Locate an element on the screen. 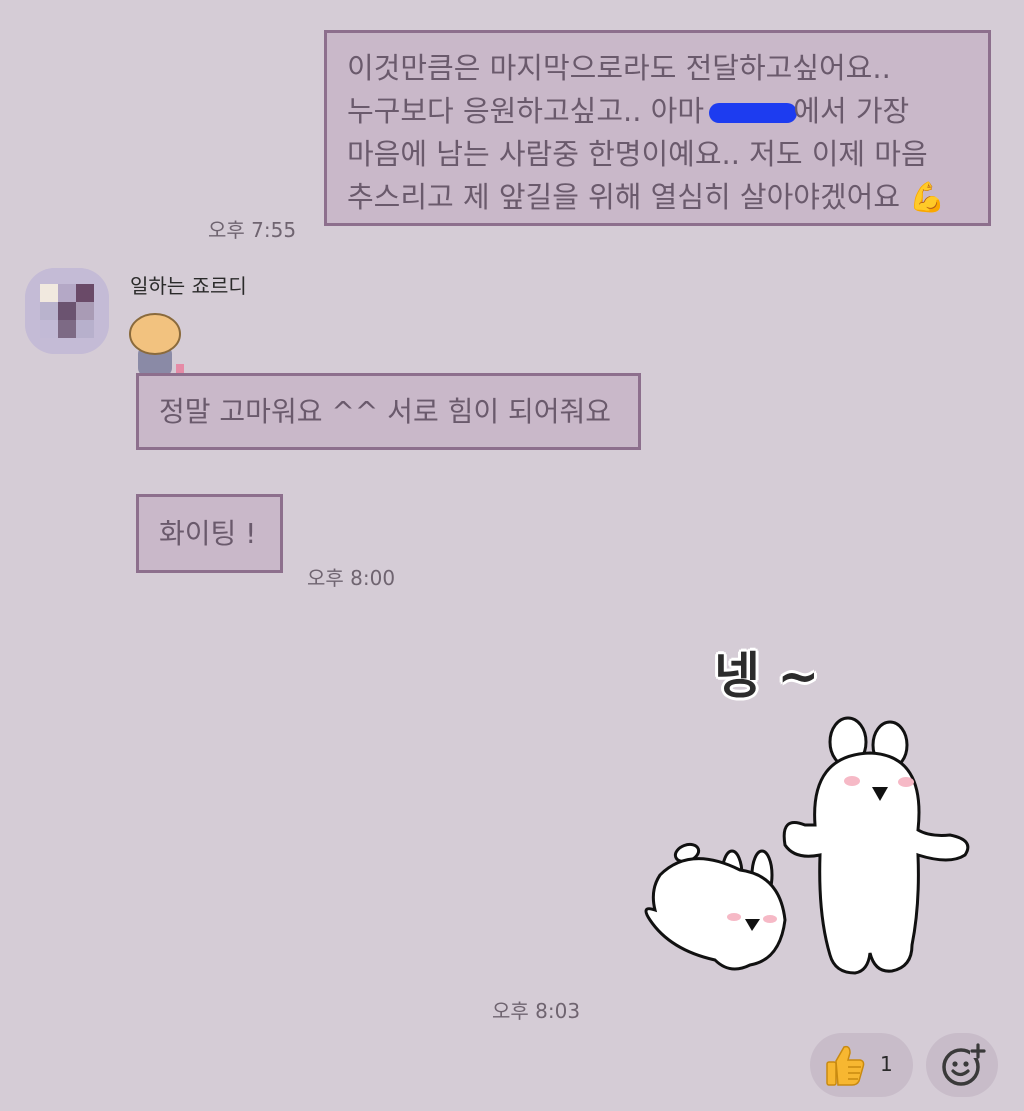  message-text: 화이팅 ! is located at coordinates (208, 533).